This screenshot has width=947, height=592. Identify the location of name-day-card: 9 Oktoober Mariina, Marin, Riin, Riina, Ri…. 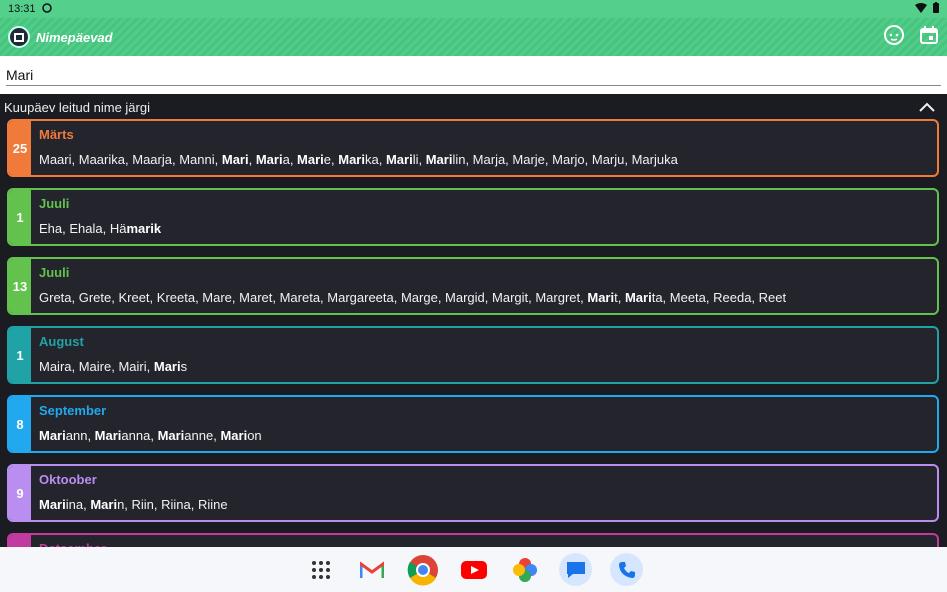
(473, 493).